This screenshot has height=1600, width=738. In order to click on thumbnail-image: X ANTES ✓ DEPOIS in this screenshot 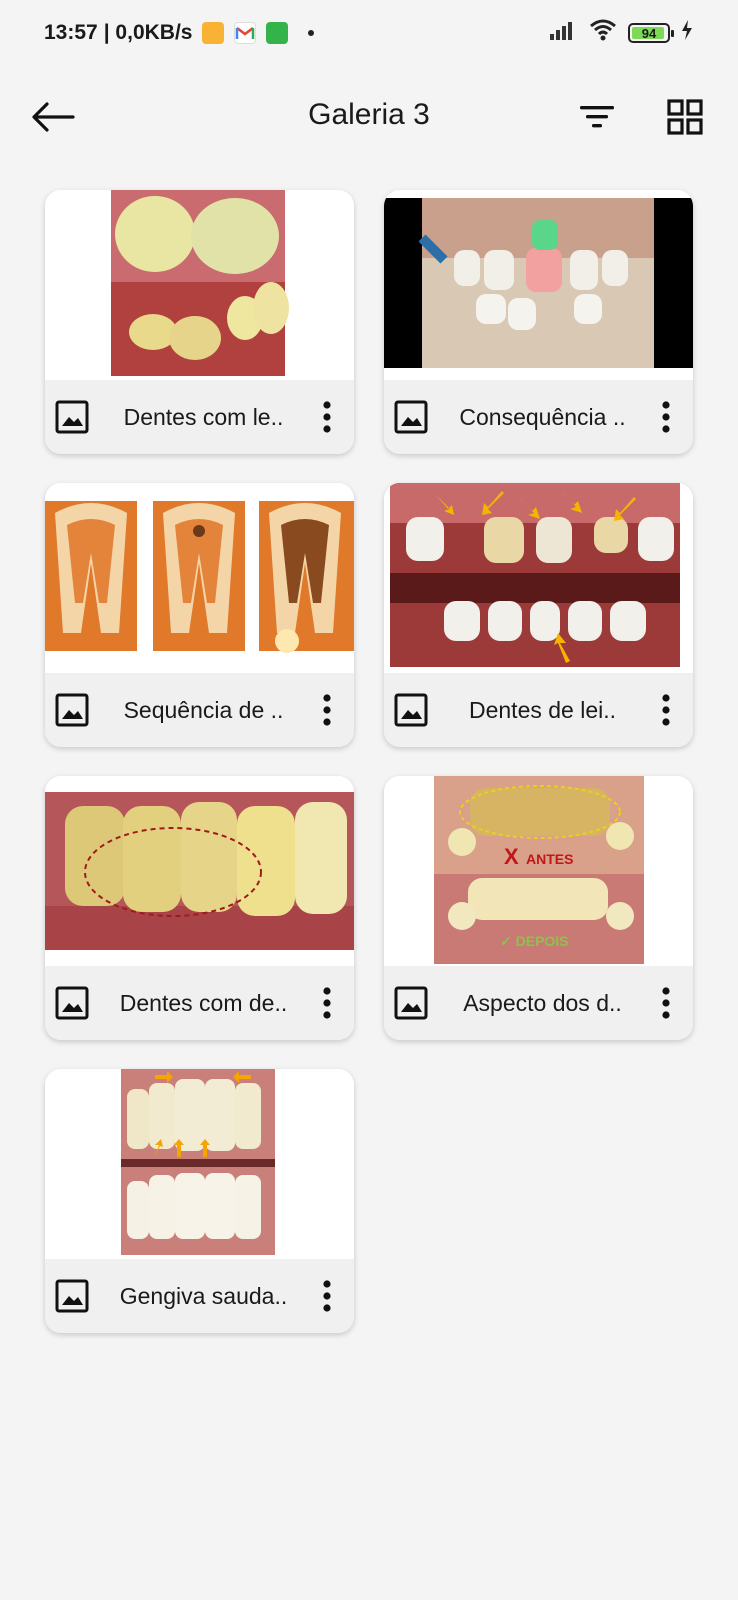, I will do `click(538, 871)`.